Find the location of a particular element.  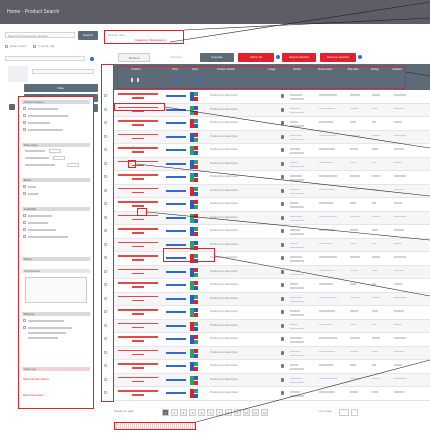

filter-section-header: Price range is located at coordinates (56, 145).